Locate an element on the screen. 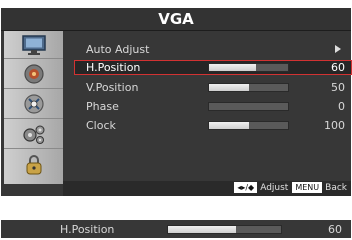 The height and width of the screenshot is (240, 352). osd-title: VGA is located at coordinates (176, 19).